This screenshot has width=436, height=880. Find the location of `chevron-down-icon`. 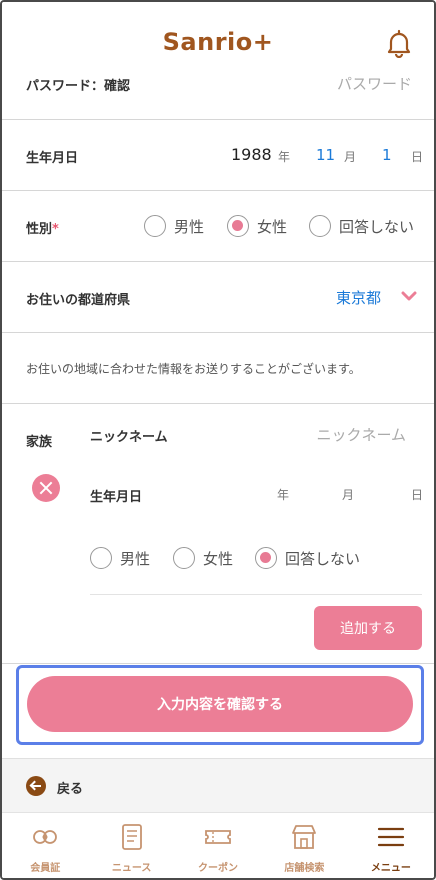

chevron-down-icon is located at coordinates (409, 296).